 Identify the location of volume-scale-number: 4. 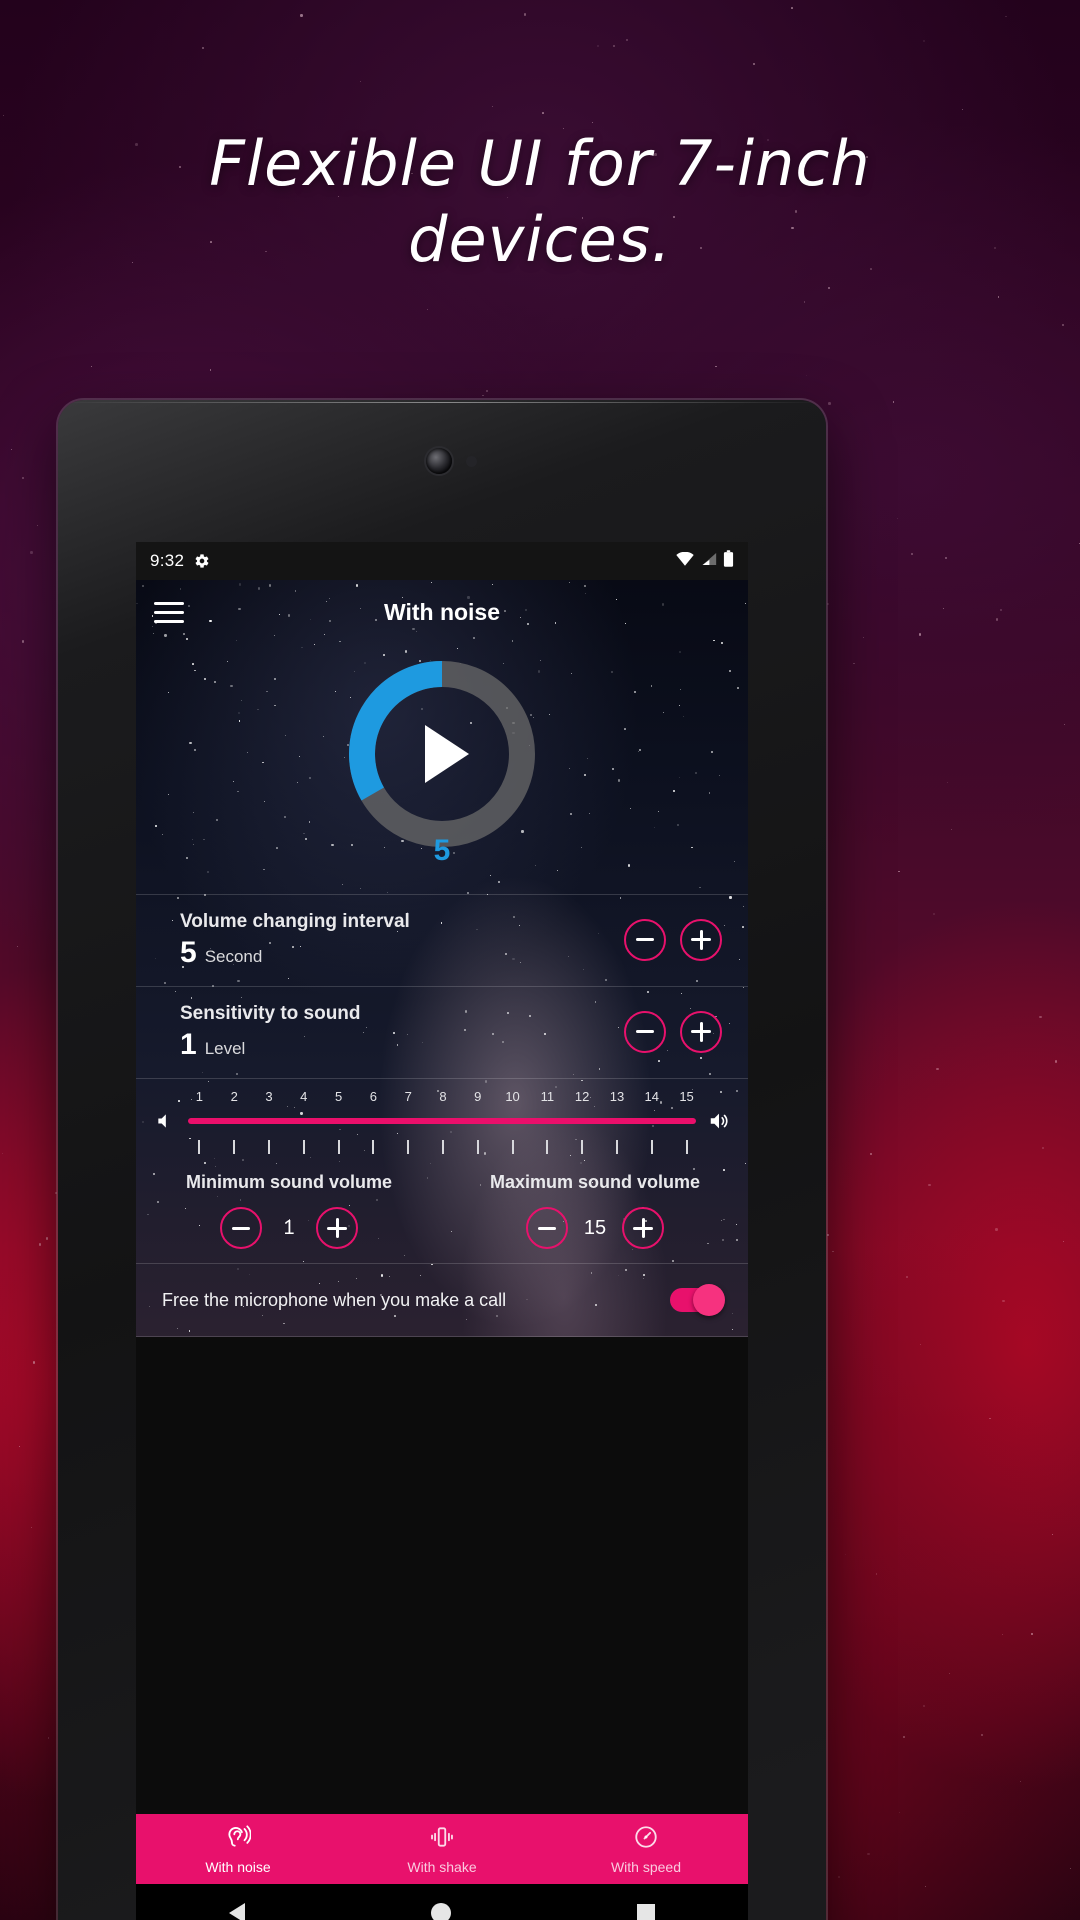
(304, 1096).